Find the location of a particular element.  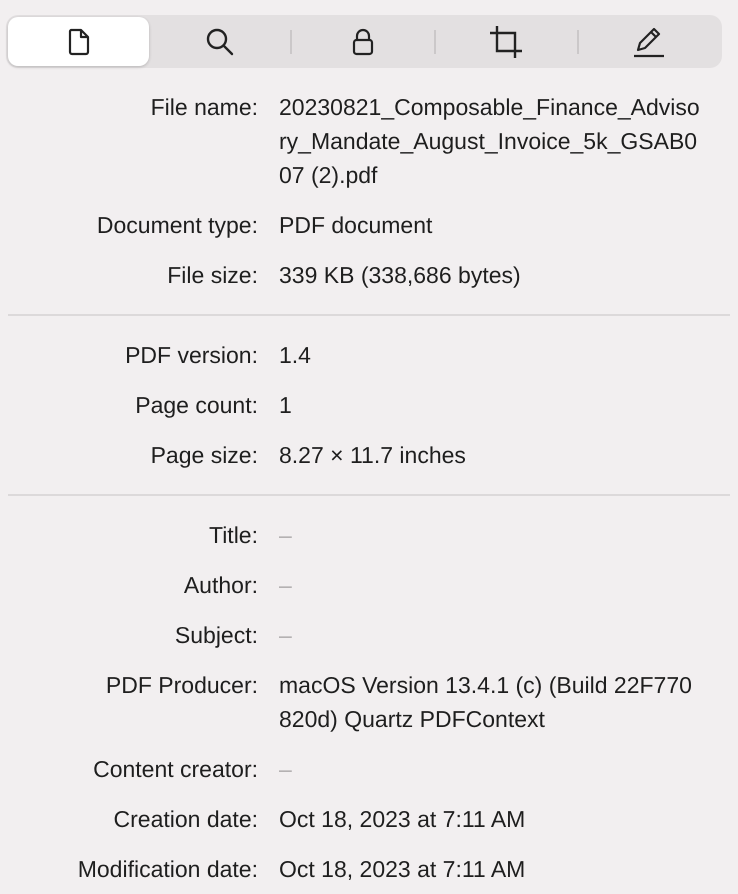

field-value: PDF document is located at coordinates (356, 225).